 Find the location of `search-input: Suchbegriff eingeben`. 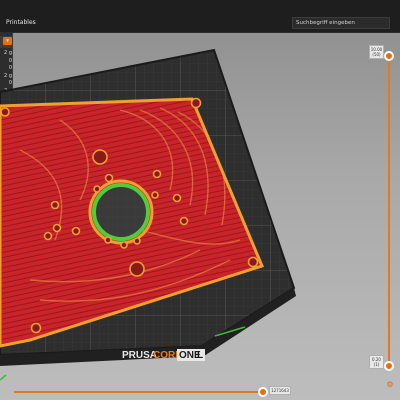

search-input: Suchbegriff eingeben is located at coordinates (341, 23).